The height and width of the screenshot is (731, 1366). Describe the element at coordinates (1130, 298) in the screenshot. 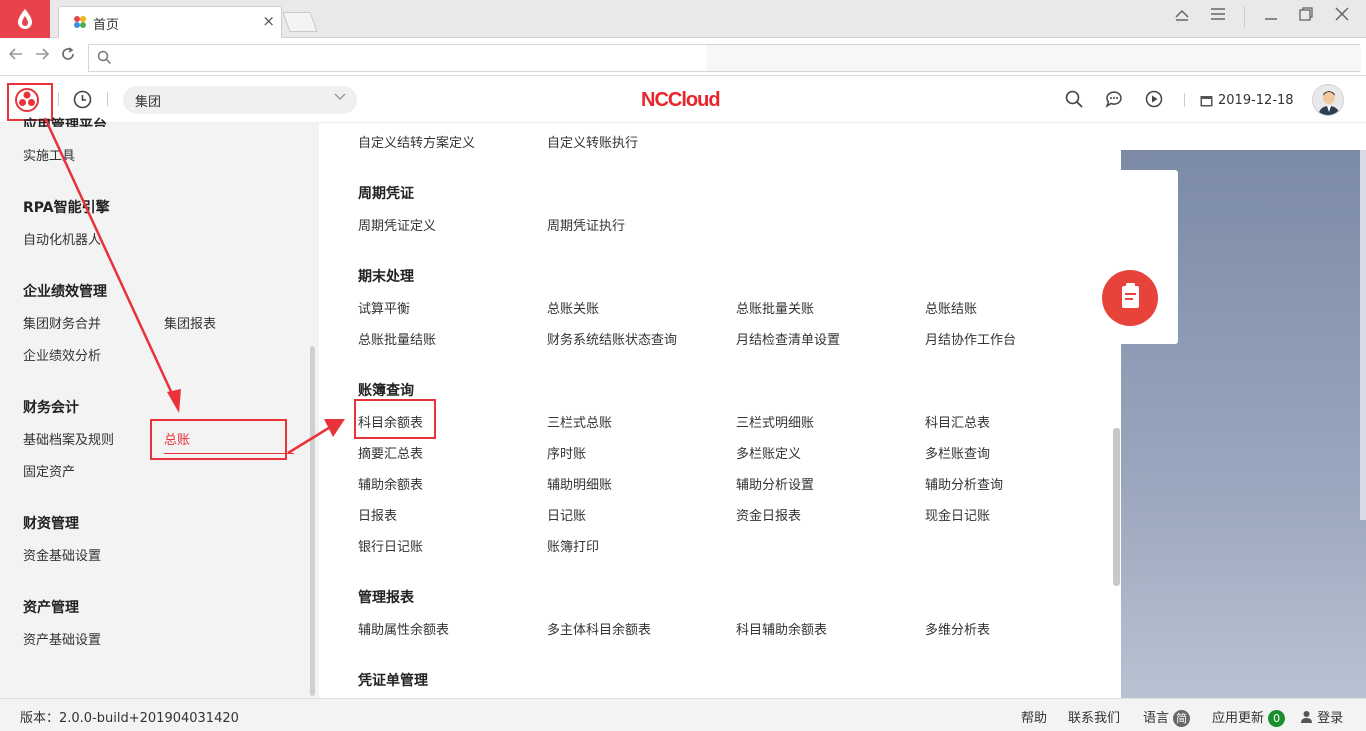

I see `clipboard-icon` at that location.